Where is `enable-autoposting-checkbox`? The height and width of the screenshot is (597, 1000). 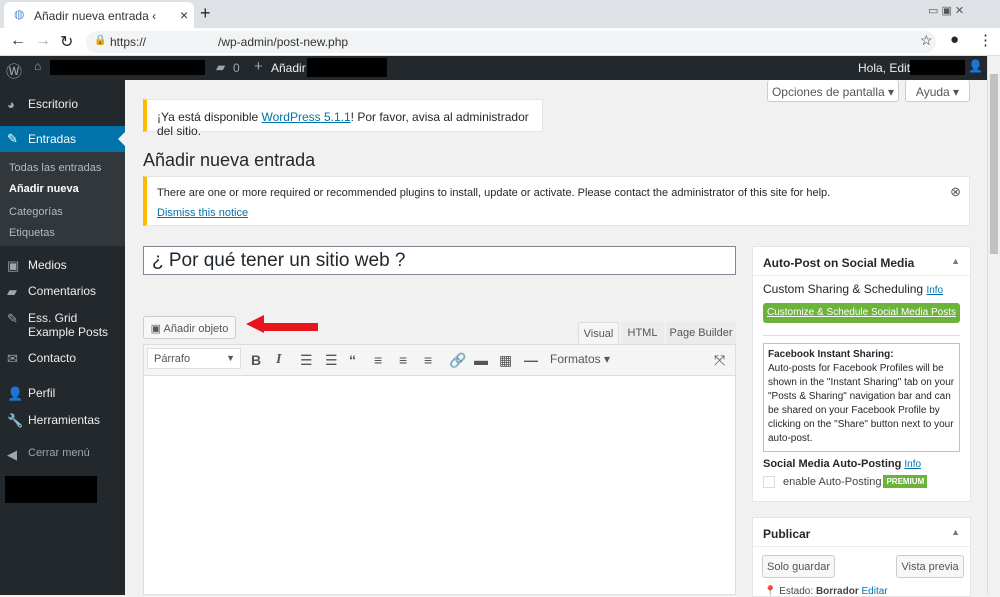 enable-autoposting-checkbox is located at coordinates (769, 481).